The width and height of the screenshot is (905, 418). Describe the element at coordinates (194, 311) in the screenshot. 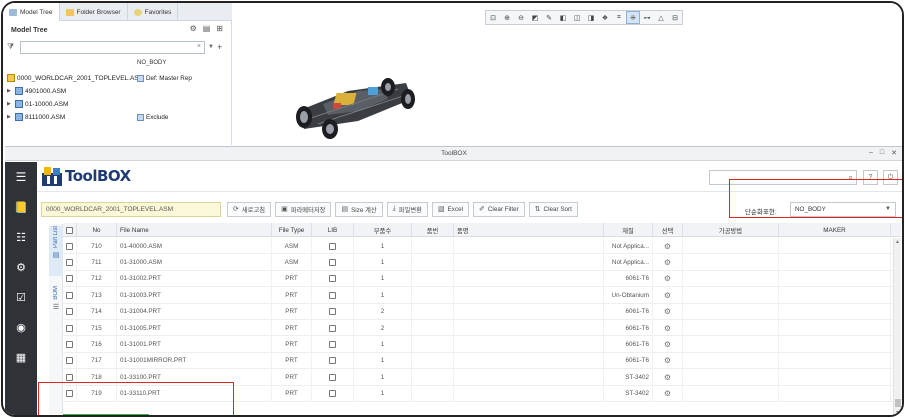

I see `cell-file-name: 01-31004.PRT` at that location.